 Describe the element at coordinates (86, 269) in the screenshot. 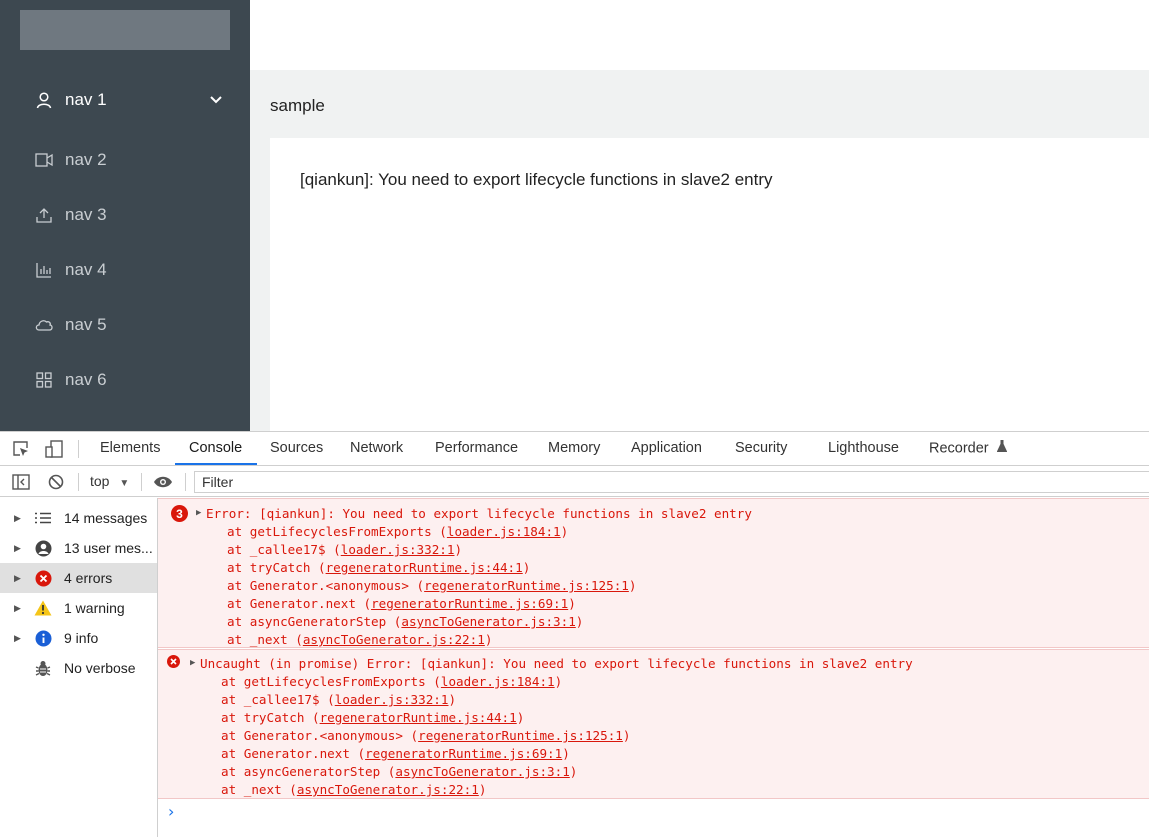

I see `nav-item-label: nav 4` at that location.